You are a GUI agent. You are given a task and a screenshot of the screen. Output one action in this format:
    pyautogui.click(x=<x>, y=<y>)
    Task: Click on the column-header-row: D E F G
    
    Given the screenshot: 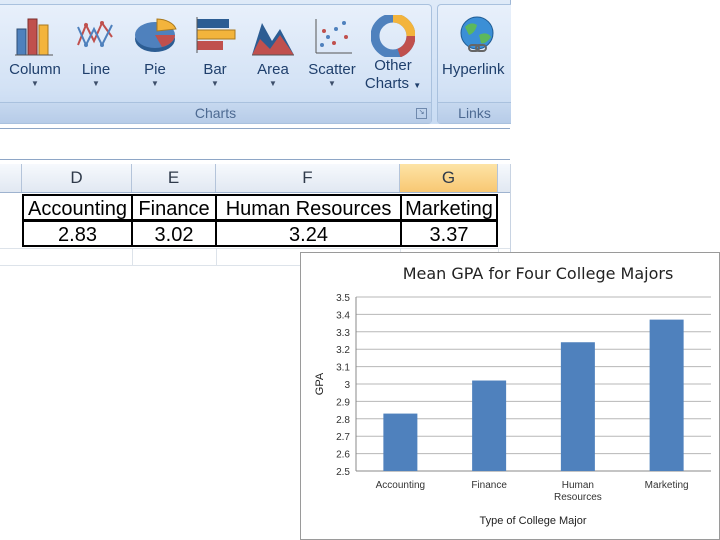 What is the action you would take?
    pyautogui.click(x=255, y=178)
    